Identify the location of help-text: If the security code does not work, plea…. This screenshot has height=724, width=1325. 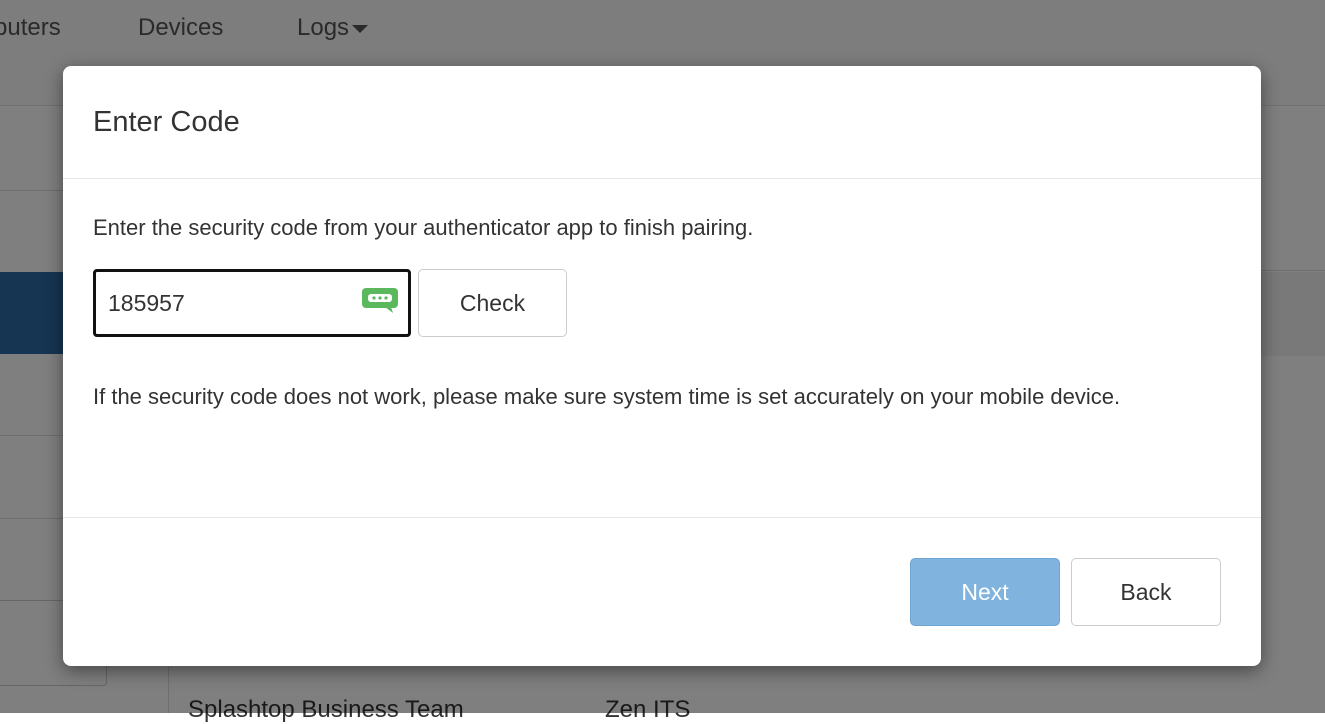
(607, 396).